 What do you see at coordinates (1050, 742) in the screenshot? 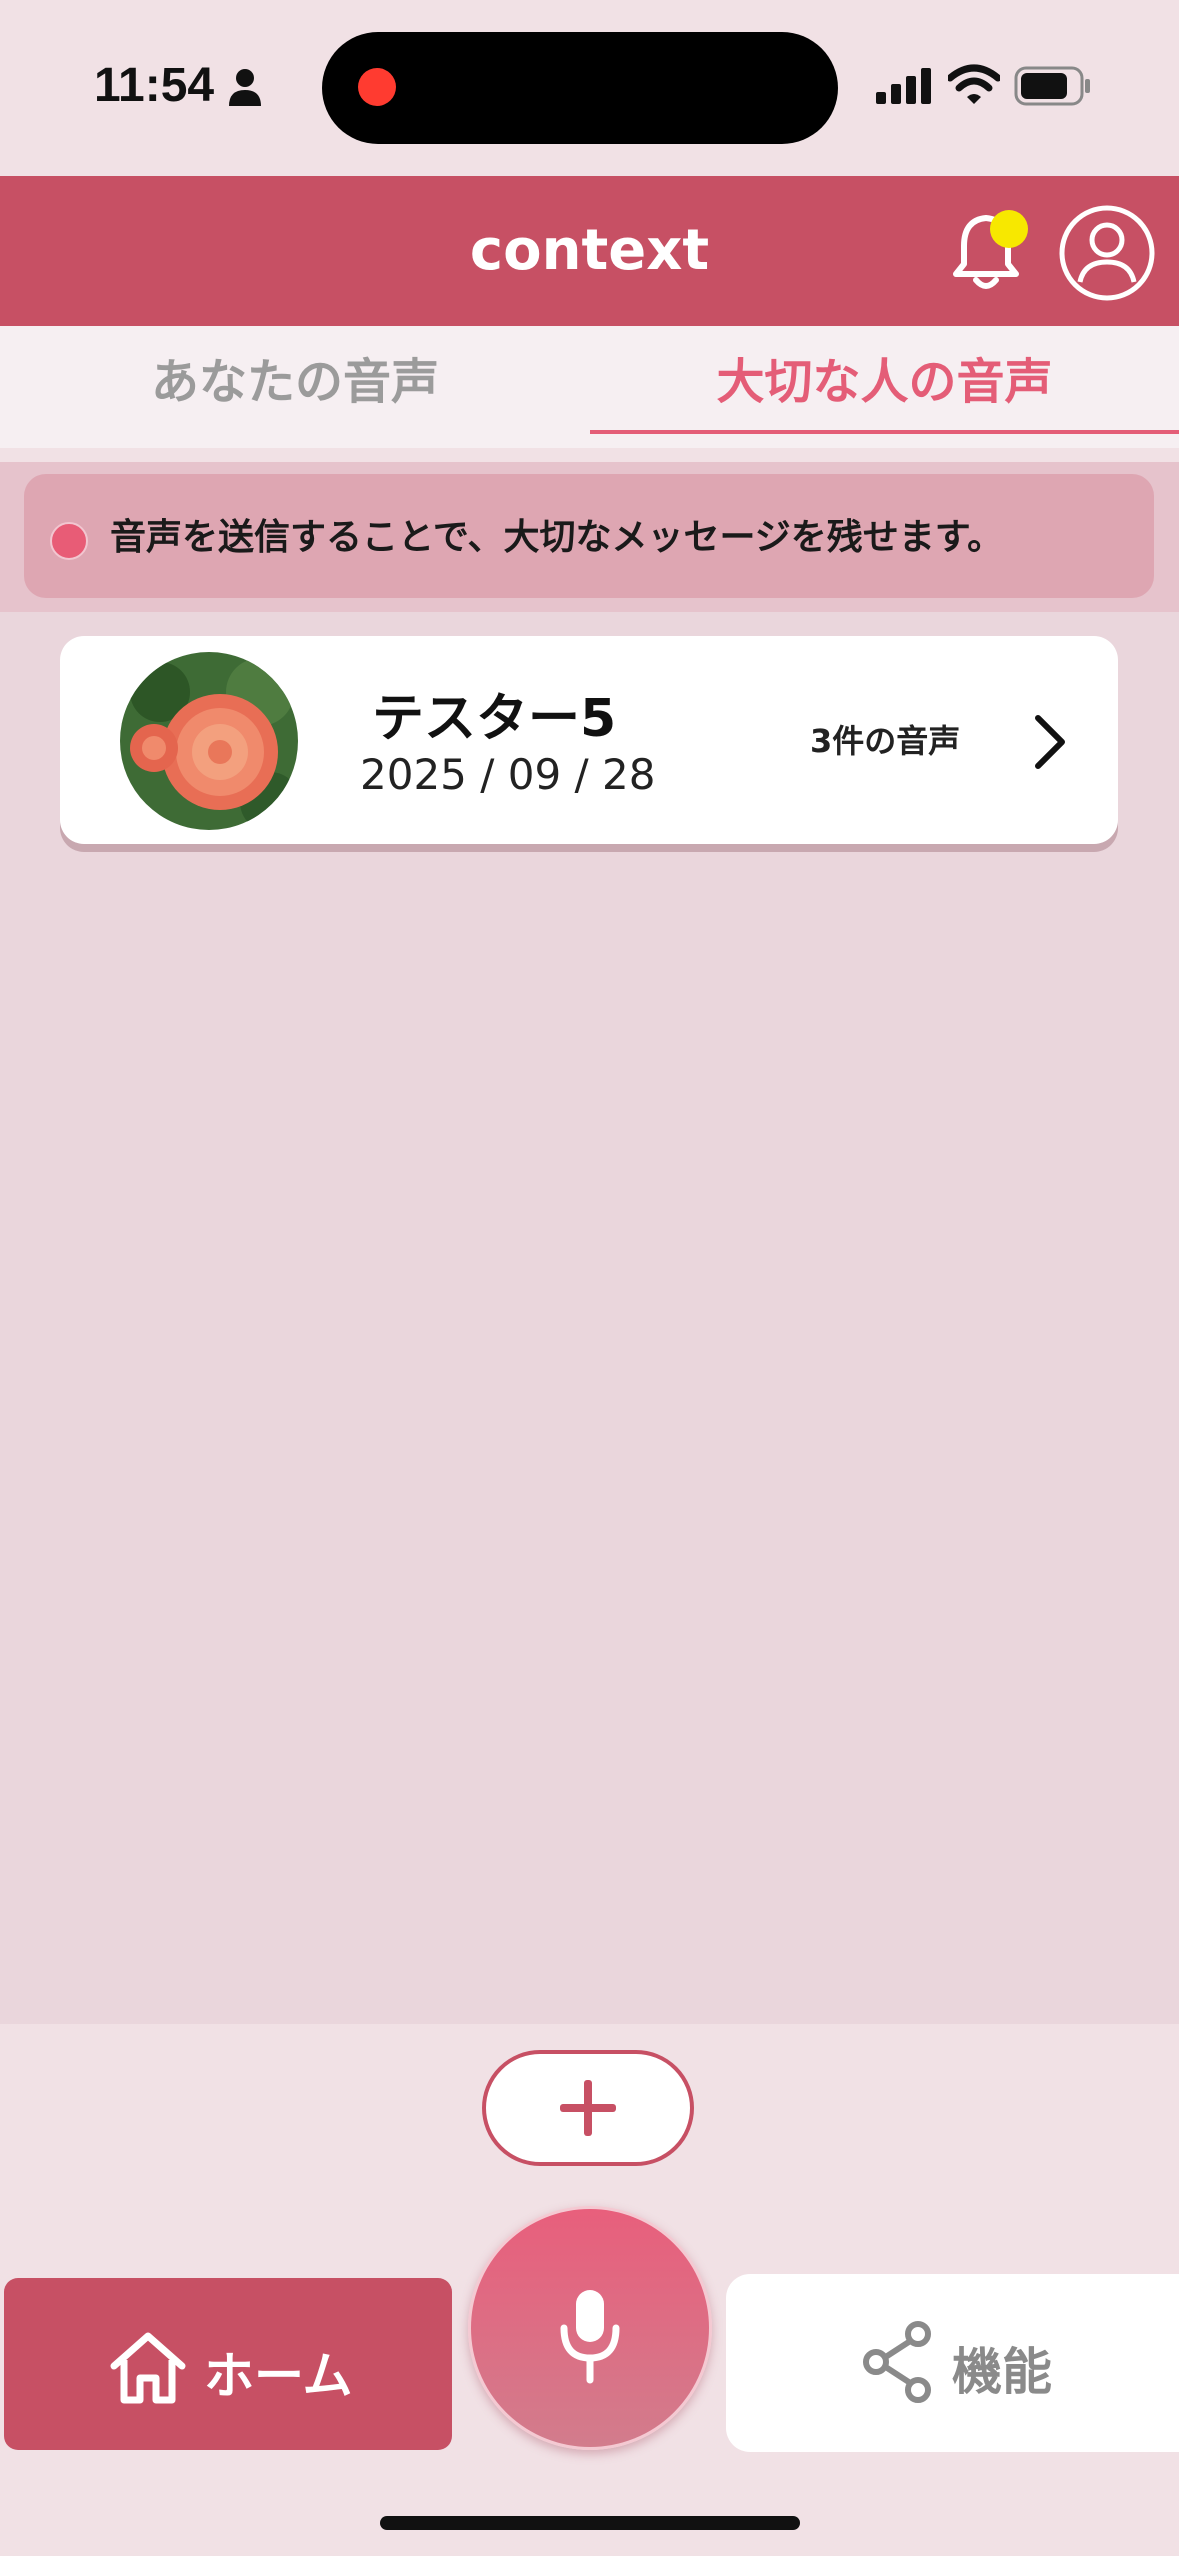
I see `chevron-right-icon` at bounding box center [1050, 742].